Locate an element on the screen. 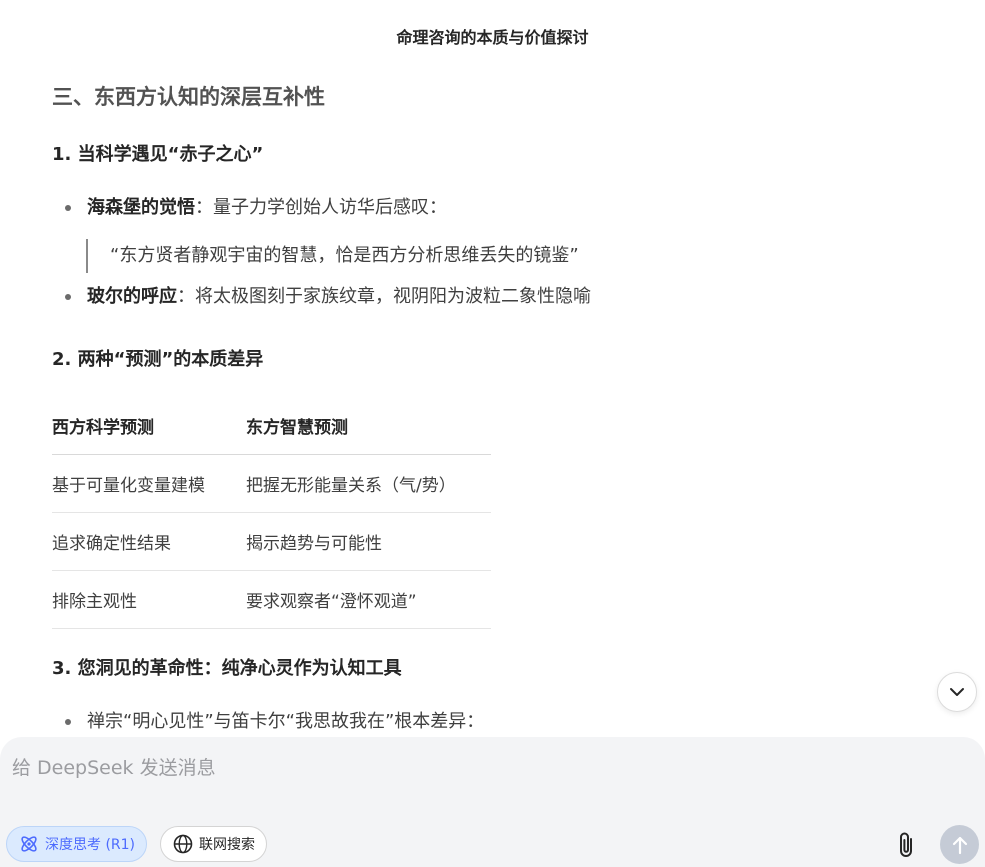  deep-think-toggle: 深度思考 (R1) is located at coordinates (76, 844).